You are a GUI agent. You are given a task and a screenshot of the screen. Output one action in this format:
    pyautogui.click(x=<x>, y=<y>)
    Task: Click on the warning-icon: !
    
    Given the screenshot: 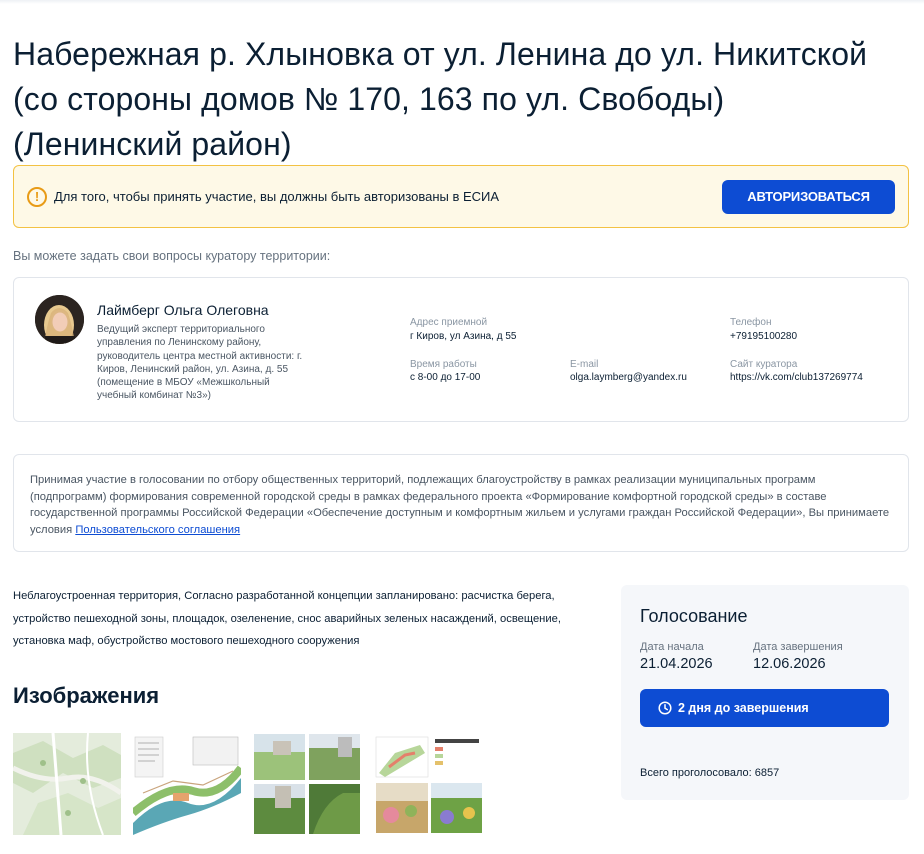 What is the action you would take?
    pyautogui.click(x=37, y=197)
    